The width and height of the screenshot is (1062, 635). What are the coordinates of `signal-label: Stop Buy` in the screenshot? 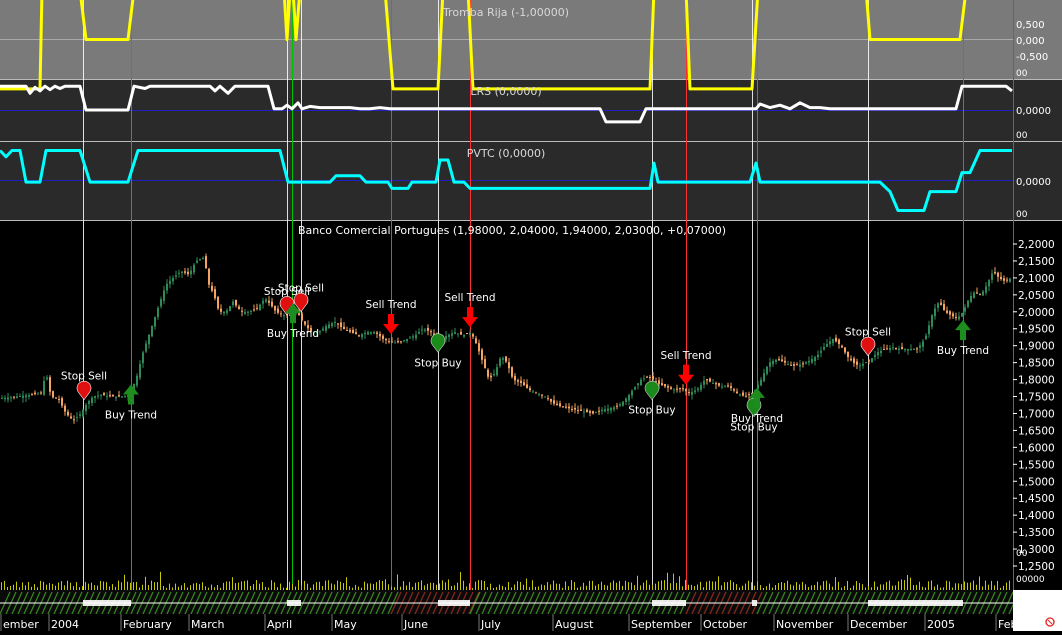 It's located at (437, 363).